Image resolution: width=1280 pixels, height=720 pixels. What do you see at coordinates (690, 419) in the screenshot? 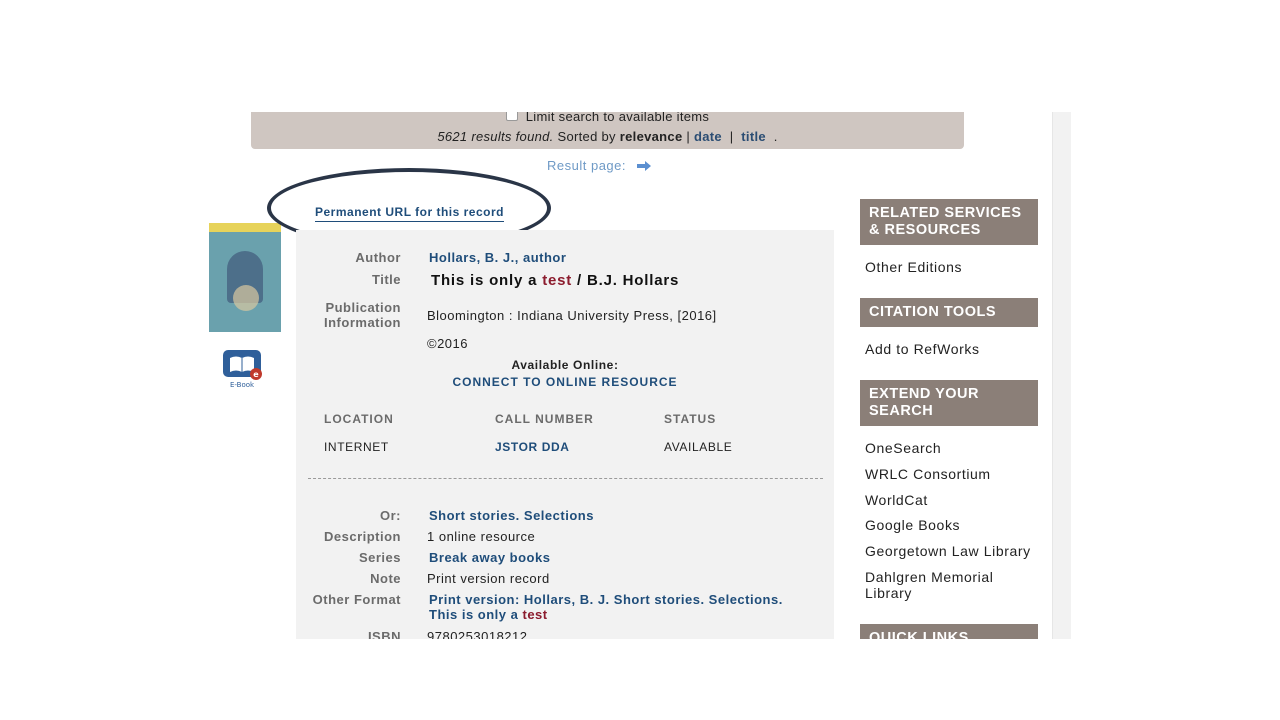
I see `holdings-header-status: STATUS` at bounding box center [690, 419].